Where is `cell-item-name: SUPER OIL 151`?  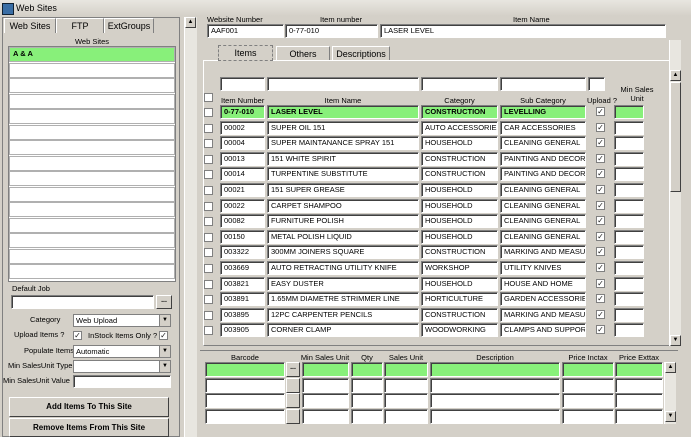 cell-item-name: SUPER OIL 151 is located at coordinates (343, 127).